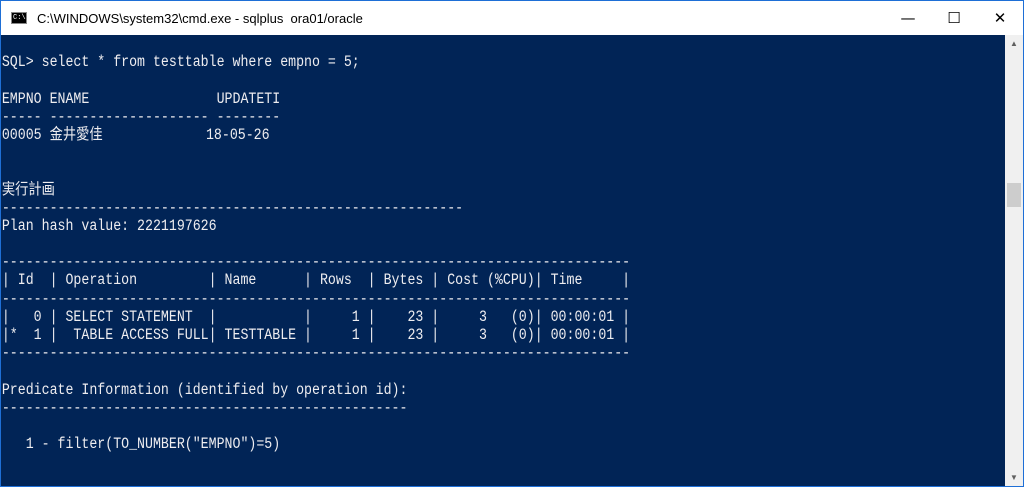 This screenshot has width=1024, height=487. I want to click on maximize-button: ☐, so click(954, 18).